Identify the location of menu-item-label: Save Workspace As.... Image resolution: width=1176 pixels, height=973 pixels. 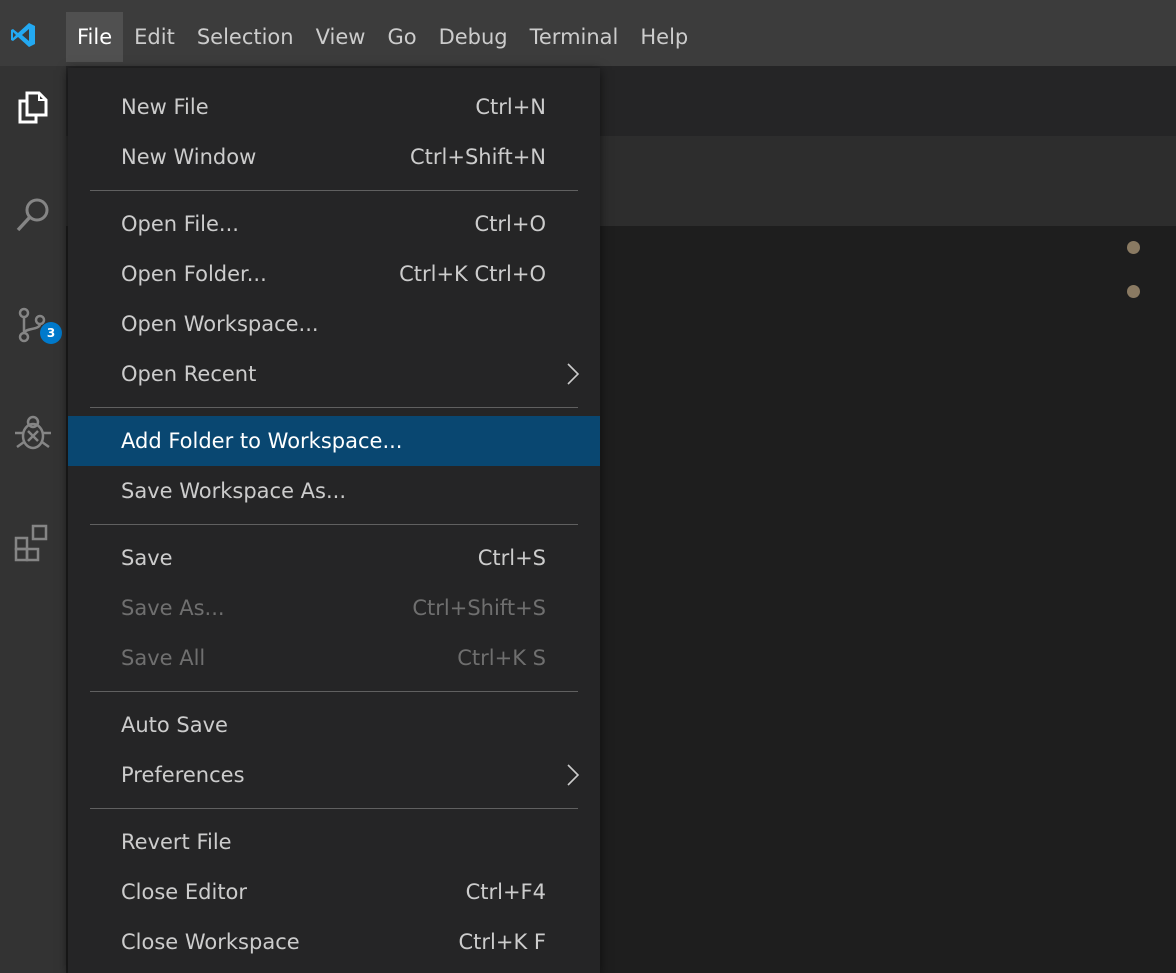
(234, 491).